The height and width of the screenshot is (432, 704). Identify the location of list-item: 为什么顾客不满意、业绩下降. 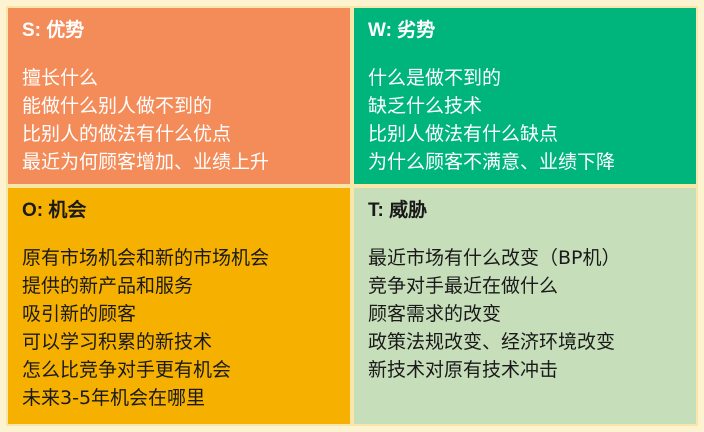
(492, 162).